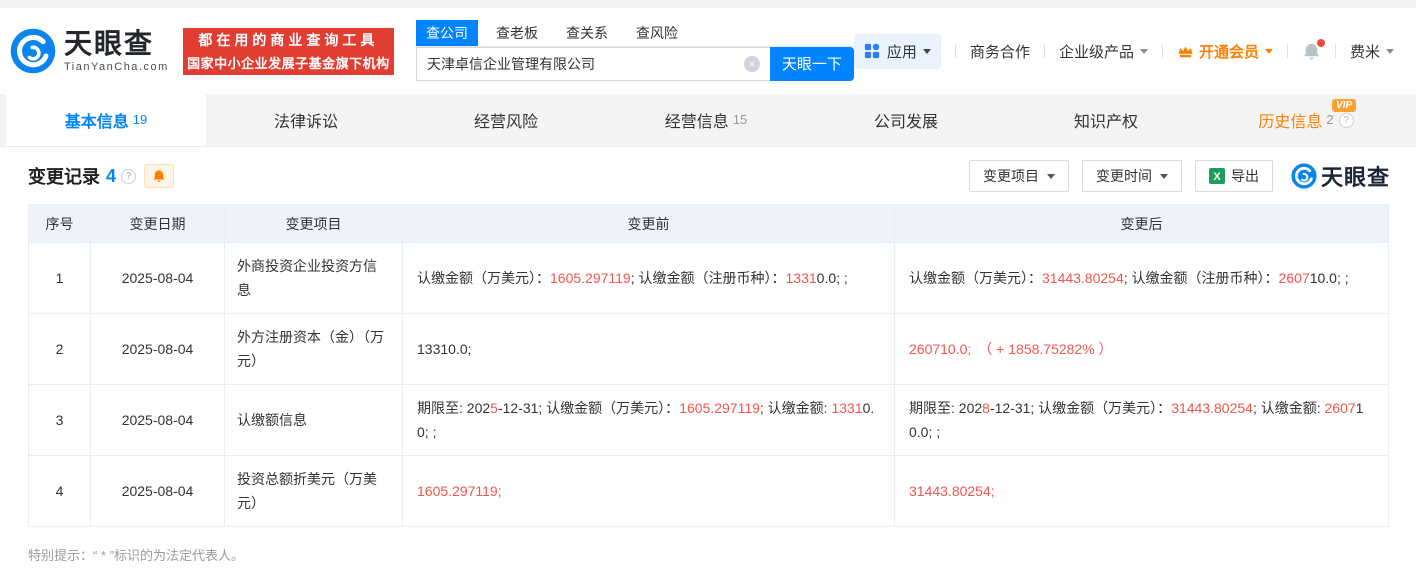  What do you see at coordinates (59, 223) in the screenshot?
I see `col-header-no: 序号` at bounding box center [59, 223].